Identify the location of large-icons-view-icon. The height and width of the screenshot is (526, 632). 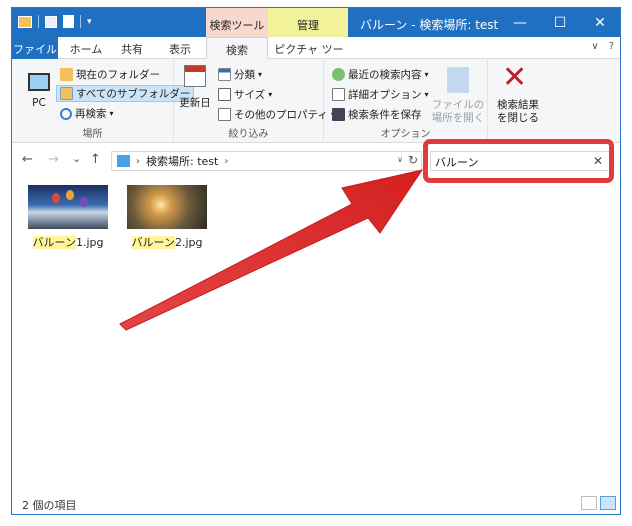
(608, 503).